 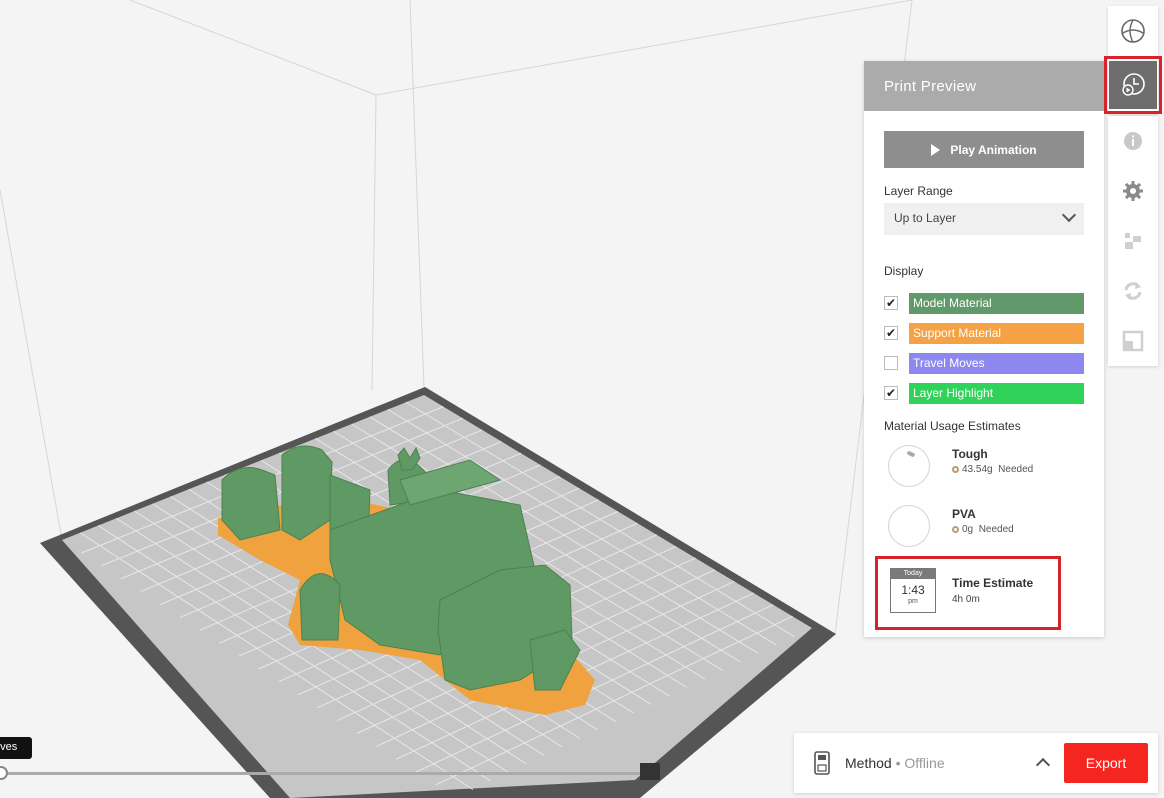 I want to click on arrange-button, so click(x=1133, y=241).